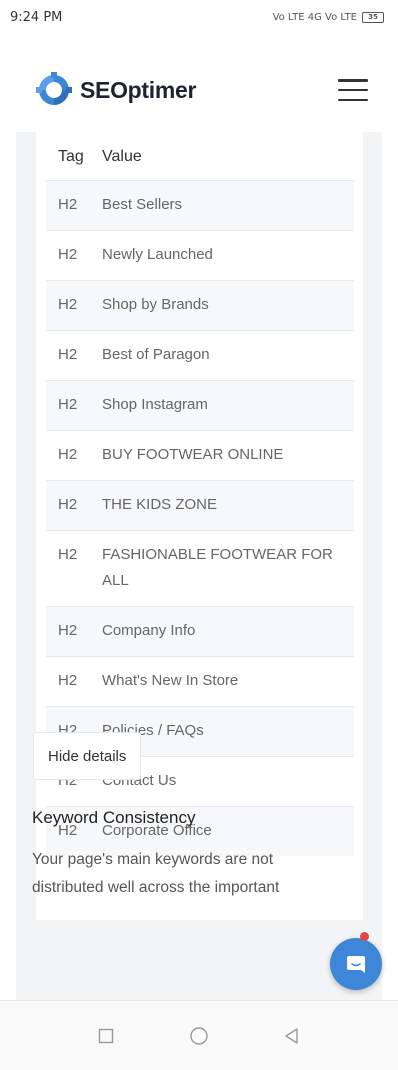  I want to click on row-value: BUY FOOTWEAR ONLINE, so click(193, 454).